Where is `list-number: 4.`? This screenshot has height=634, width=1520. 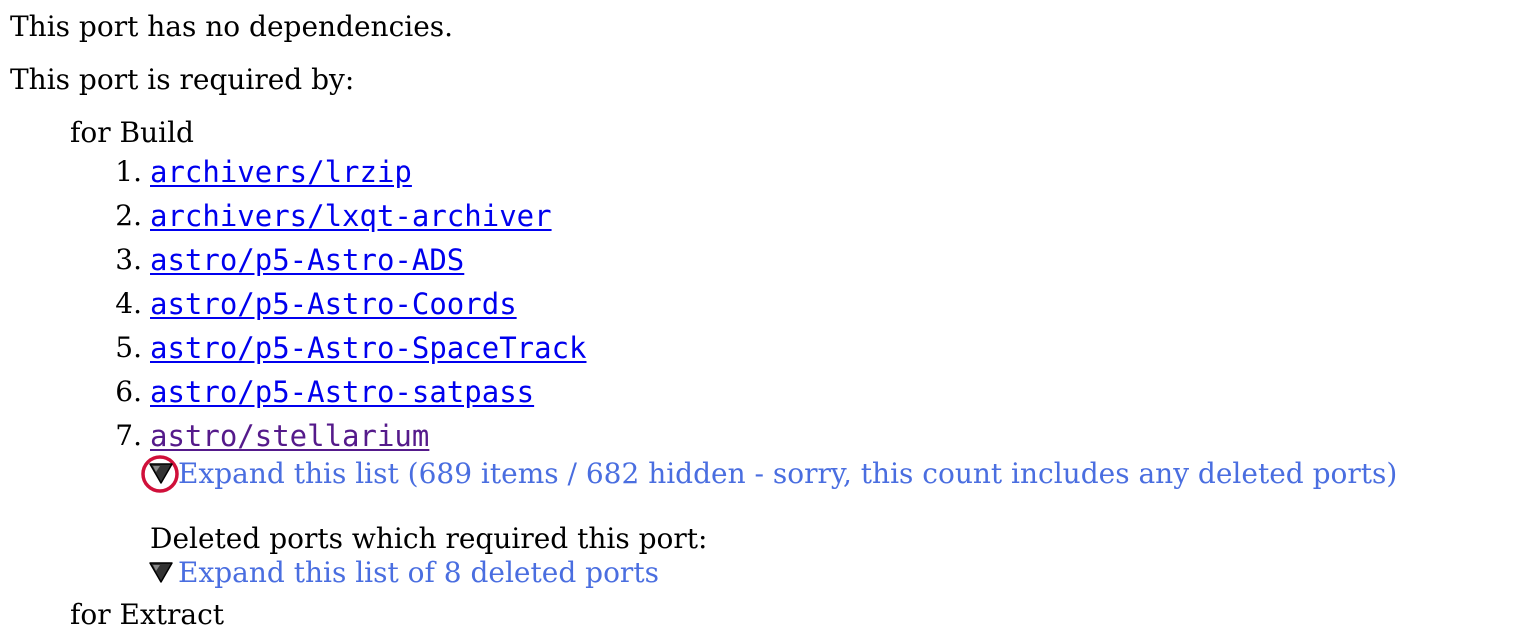 list-number: 4. is located at coordinates (128, 303).